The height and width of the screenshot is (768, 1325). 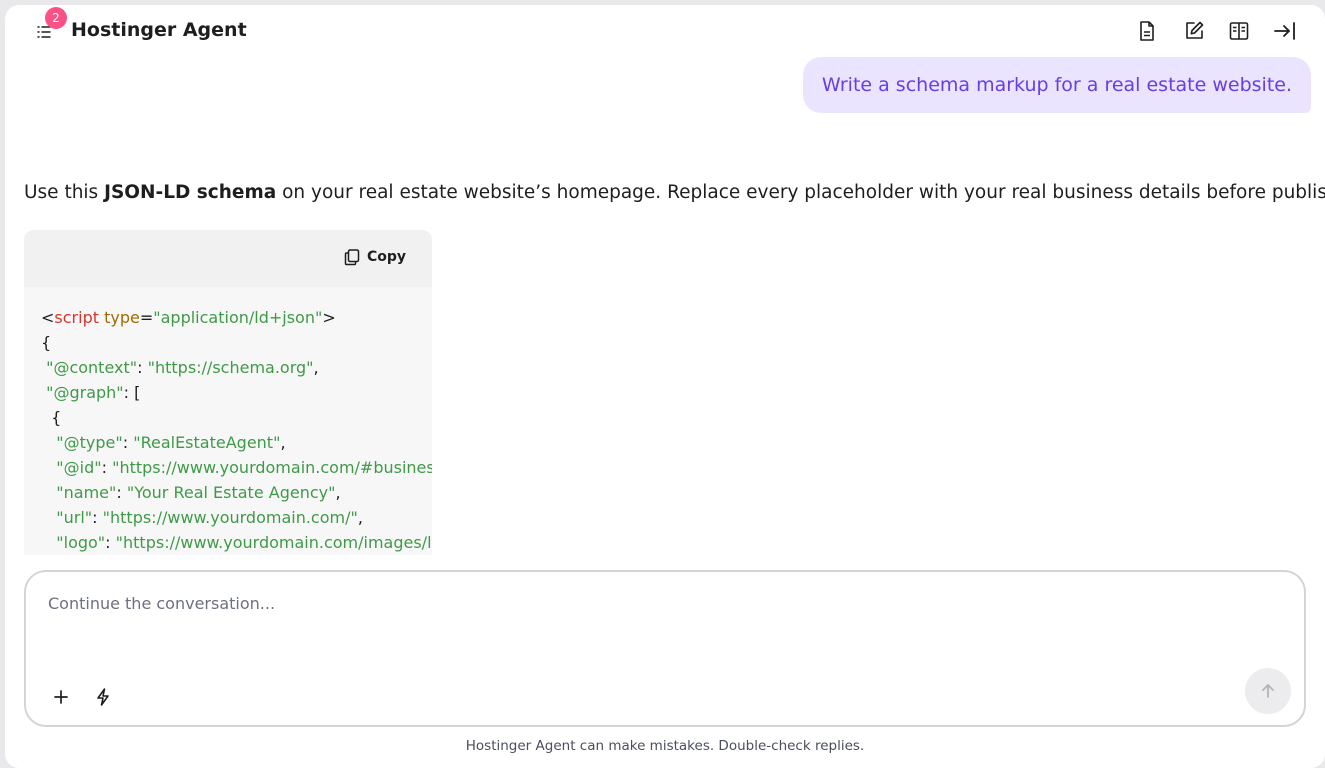 I want to click on add-button, so click(x=61, y=697).